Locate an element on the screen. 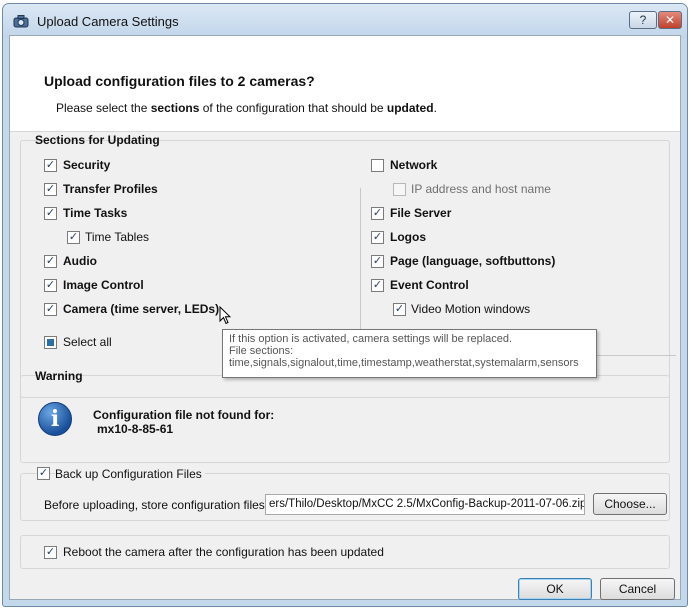  sections-group-label: Sections for Updating is located at coordinates (97, 140).